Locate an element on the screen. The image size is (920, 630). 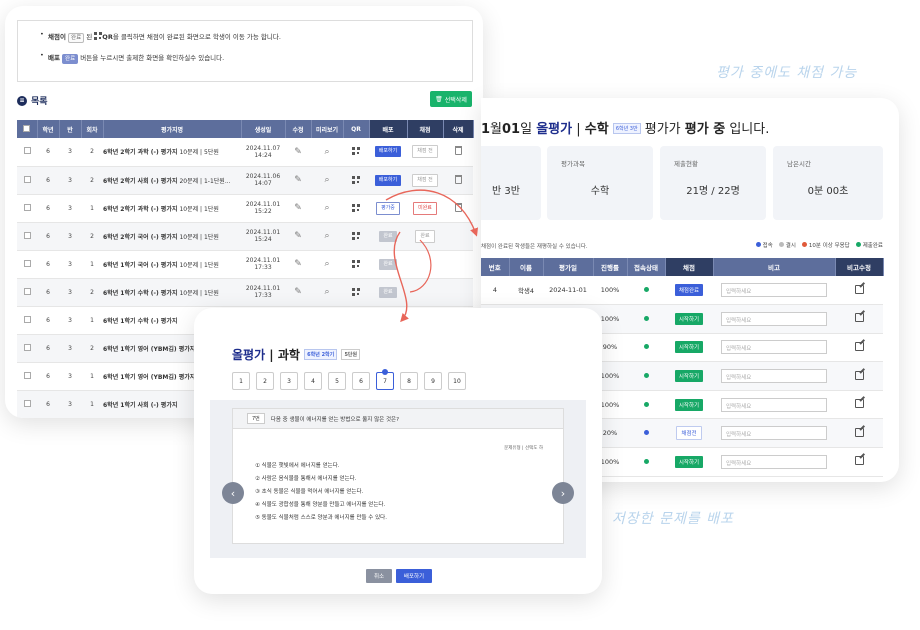
cancel-button: 취소 is located at coordinates (379, 576).